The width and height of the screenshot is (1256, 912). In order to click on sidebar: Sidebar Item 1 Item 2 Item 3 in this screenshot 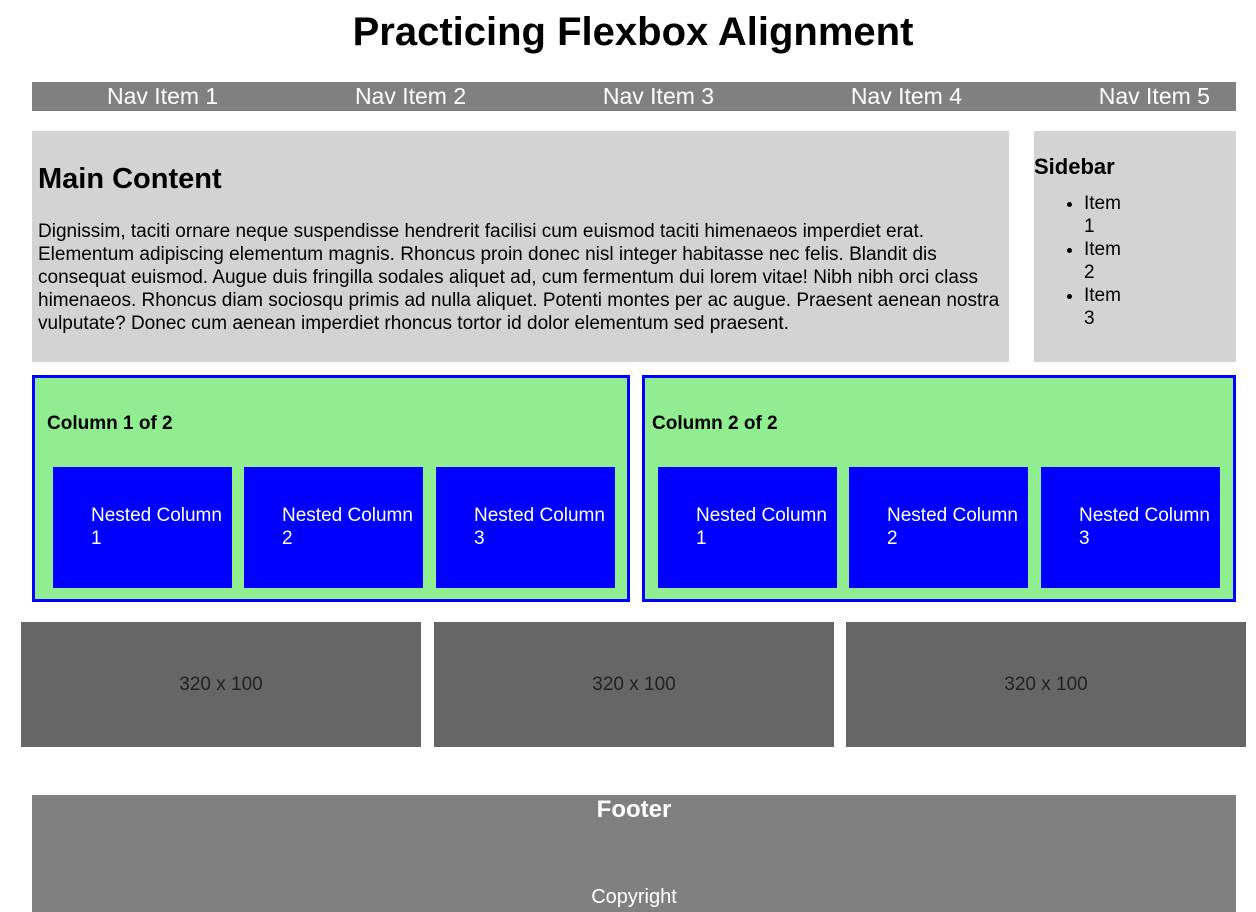, I will do `click(1135, 246)`.